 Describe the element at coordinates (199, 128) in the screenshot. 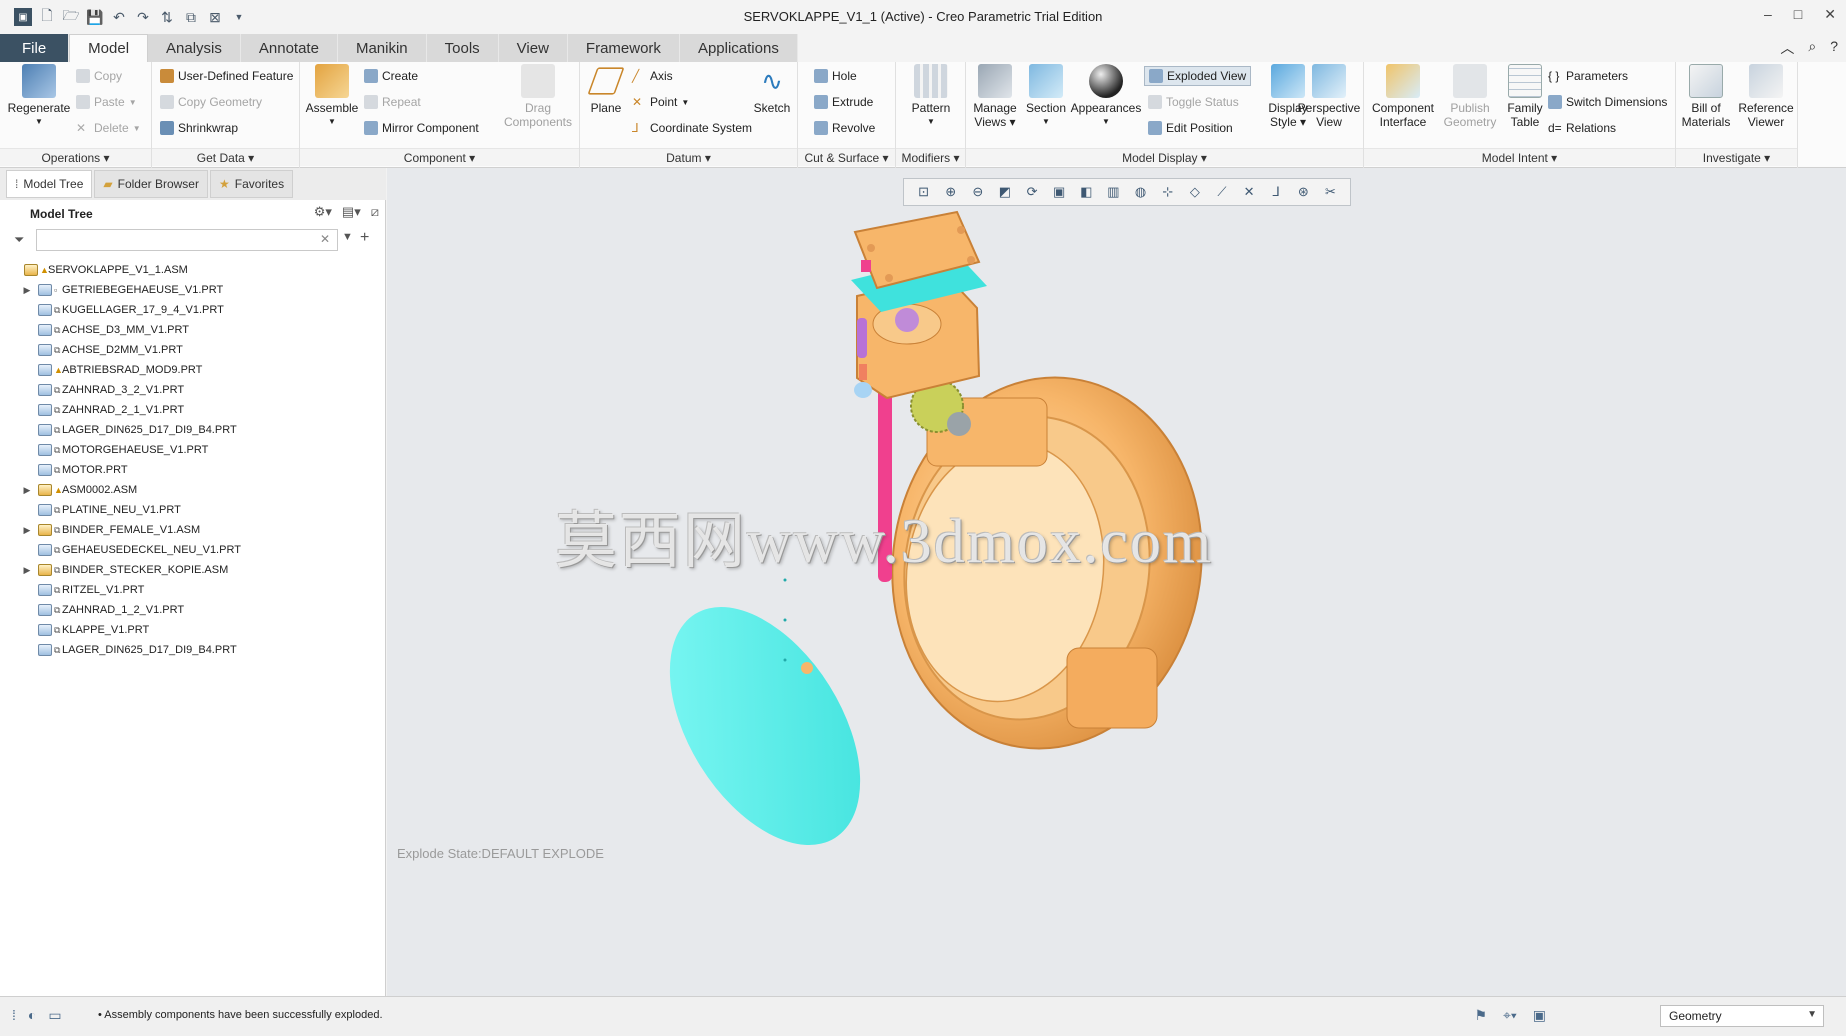

I see `shrinkwrap-button: Shrinkwrap` at that location.